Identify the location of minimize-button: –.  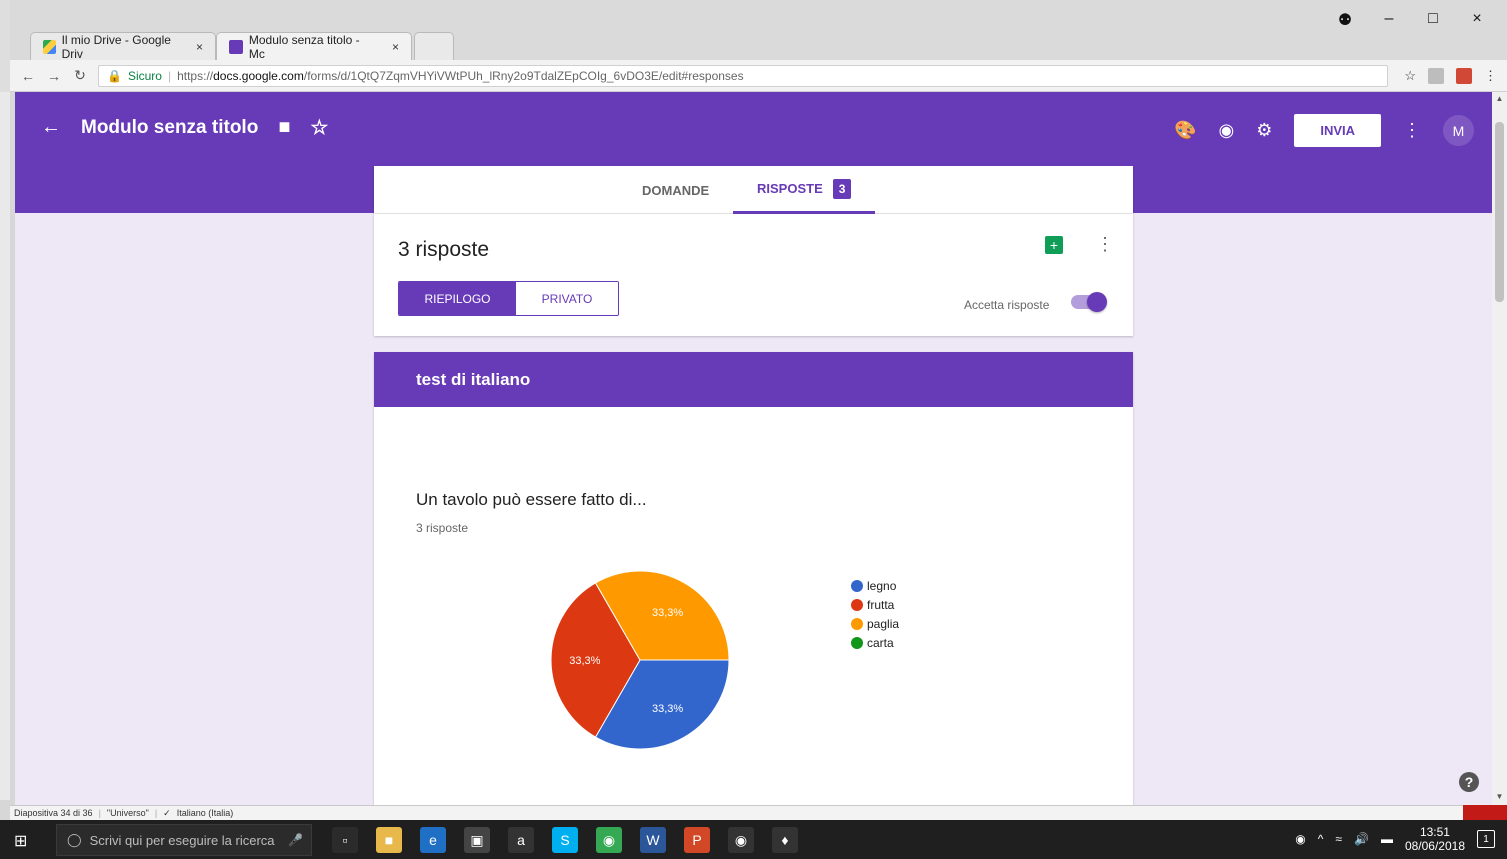
(1389, 20).